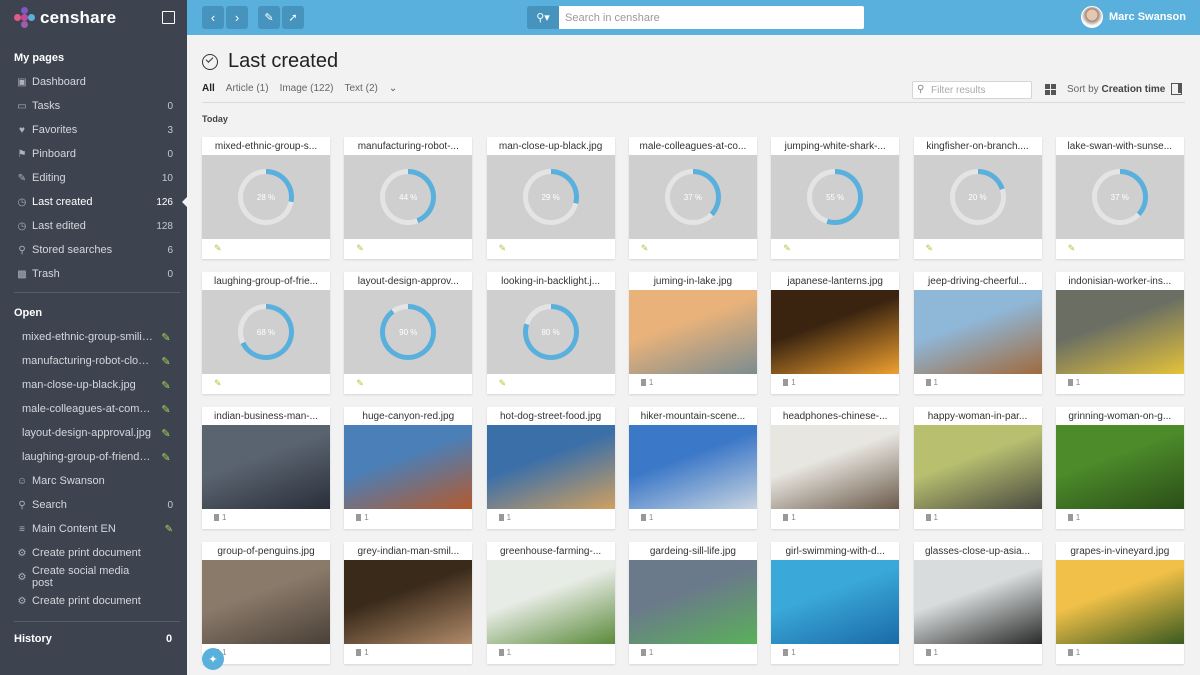 This screenshot has height=675, width=1200. What do you see at coordinates (835, 333) in the screenshot?
I see `asset-card: japanese-lanterns.jpg 1` at bounding box center [835, 333].